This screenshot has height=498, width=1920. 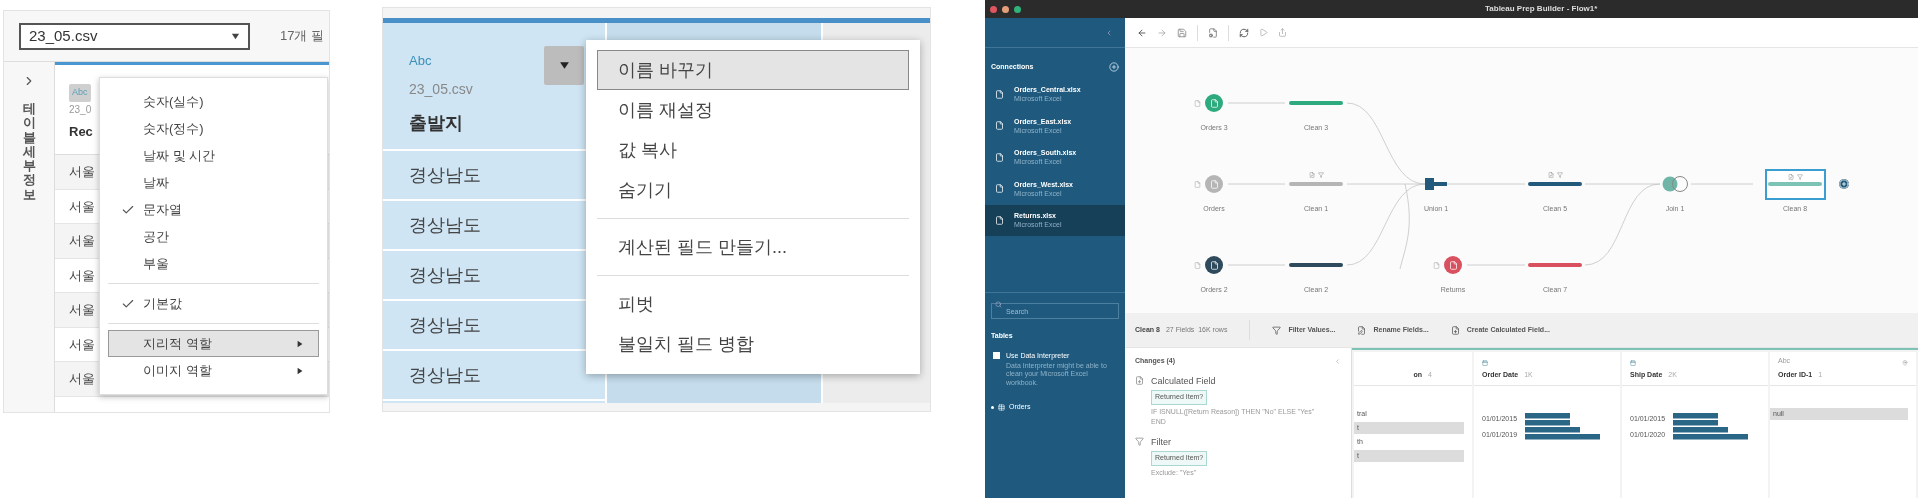 What do you see at coordinates (213, 209) in the screenshot?
I see `menu-item: 문자열` at bounding box center [213, 209].